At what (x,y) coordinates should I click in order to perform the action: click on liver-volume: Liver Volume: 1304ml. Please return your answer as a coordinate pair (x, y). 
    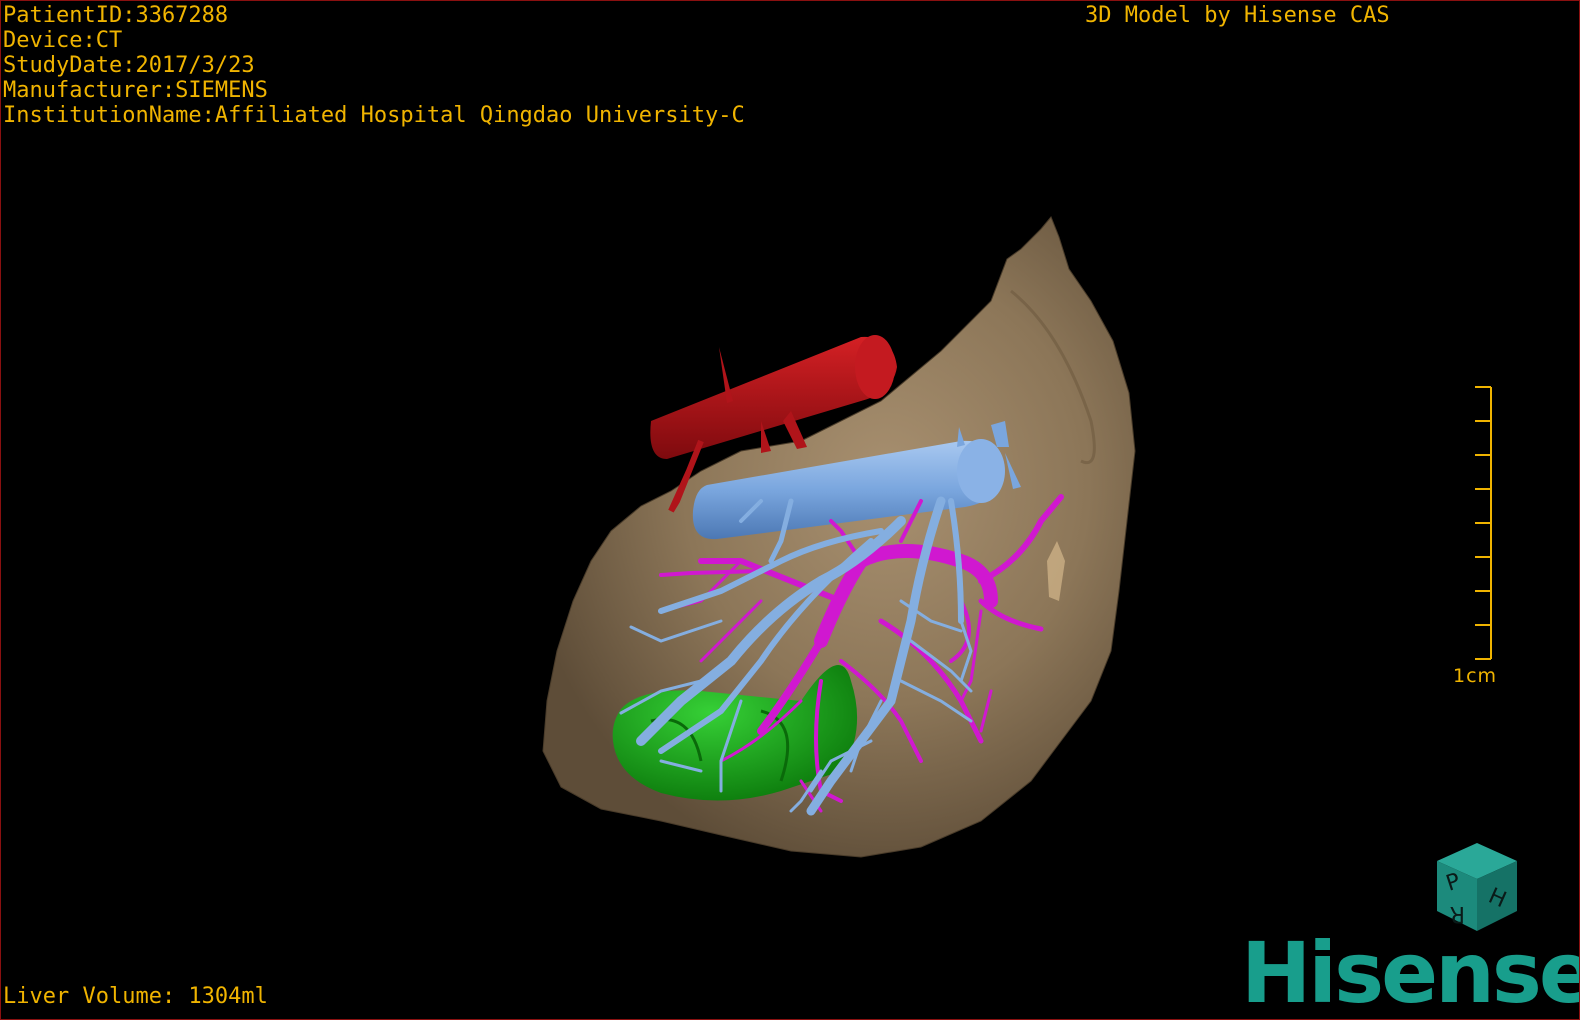
    Looking at the image, I should click on (135, 996).